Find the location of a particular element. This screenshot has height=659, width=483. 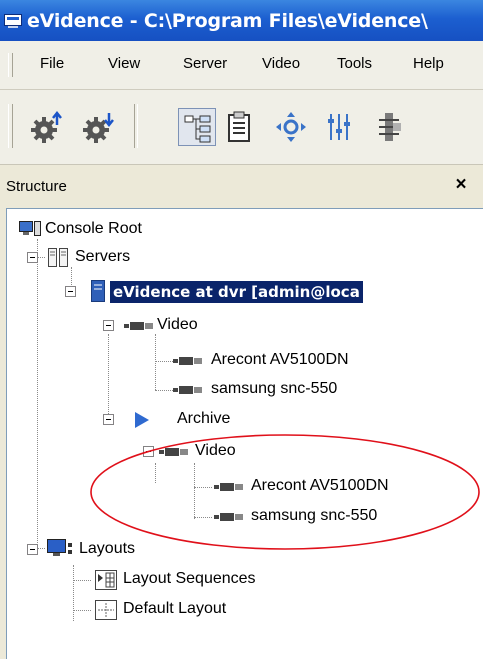

window-title: eVidence - C:\Program Files\eVidence\ is located at coordinates (227, 21).